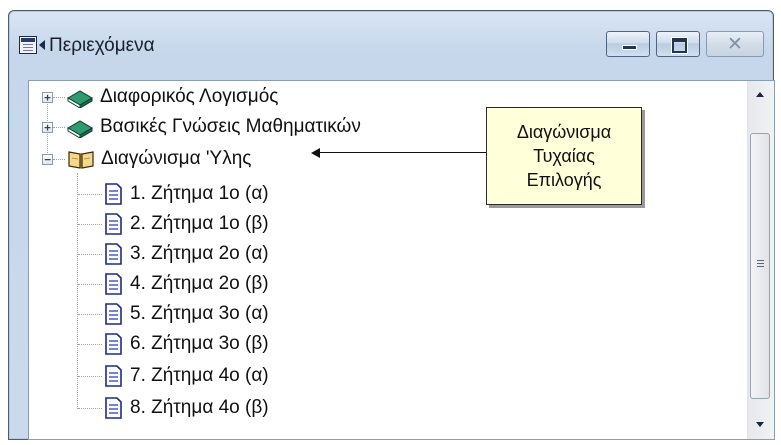 The image size is (781, 445). I want to click on tree-child-label: 6. Ζήτημα 3ο (β), so click(199, 344).